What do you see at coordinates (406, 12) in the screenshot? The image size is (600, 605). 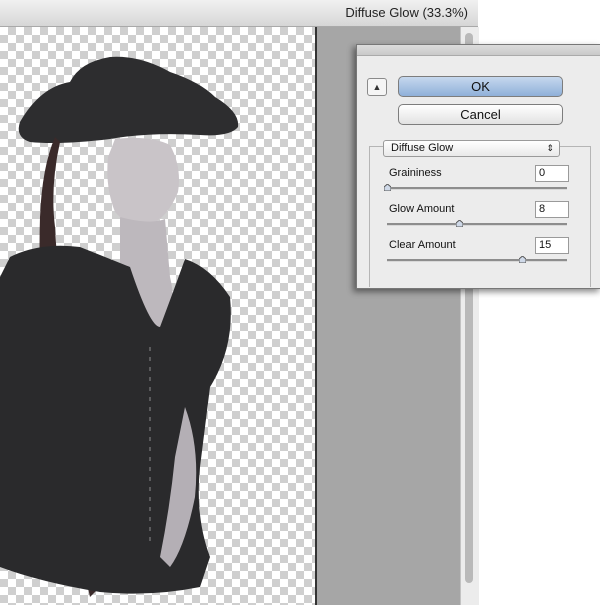 I see `window-title: Diffuse Glow (33.3%)` at bounding box center [406, 12].